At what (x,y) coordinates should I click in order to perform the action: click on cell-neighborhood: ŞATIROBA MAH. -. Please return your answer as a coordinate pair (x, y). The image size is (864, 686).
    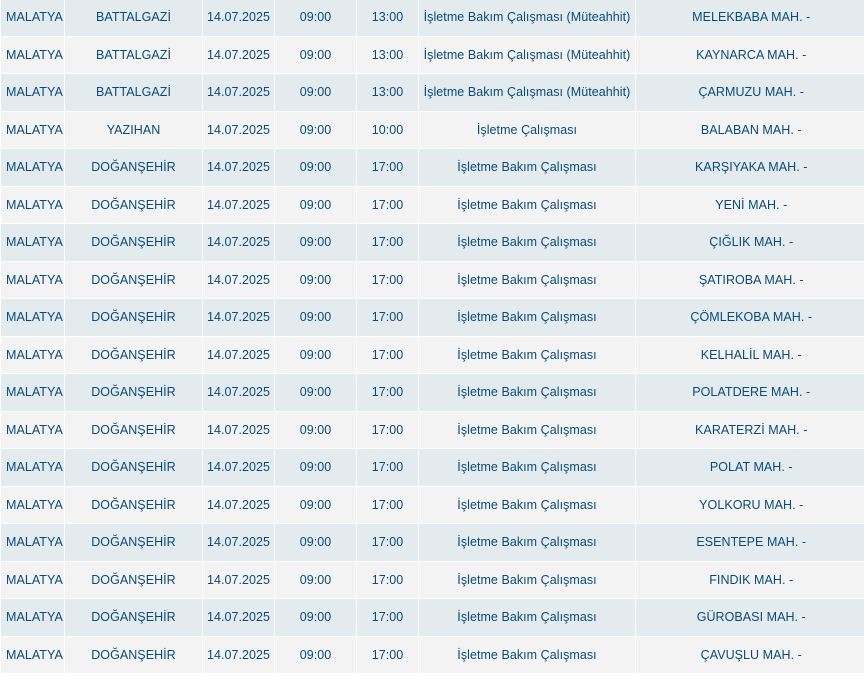
    Looking at the image, I should click on (749, 279).